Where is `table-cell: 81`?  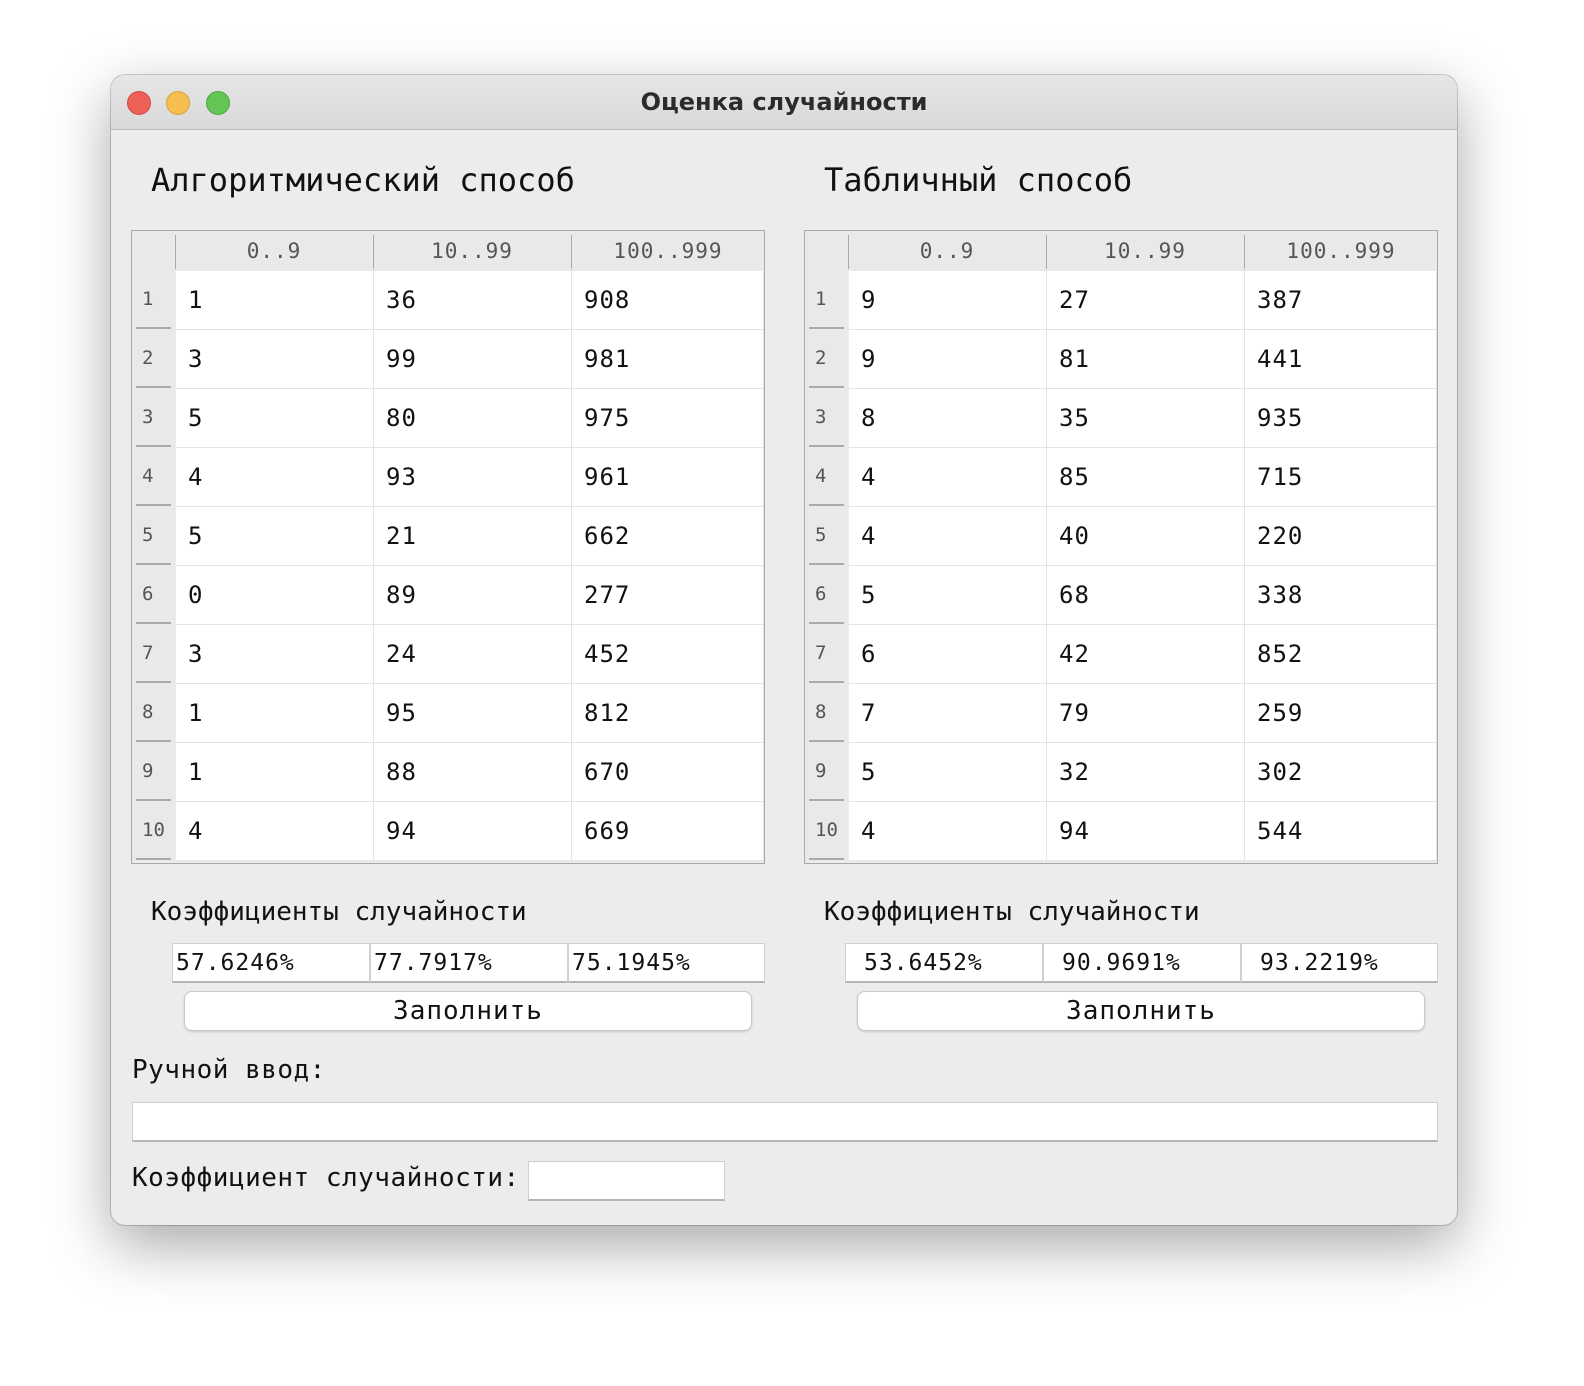 table-cell: 81 is located at coordinates (1146, 359).